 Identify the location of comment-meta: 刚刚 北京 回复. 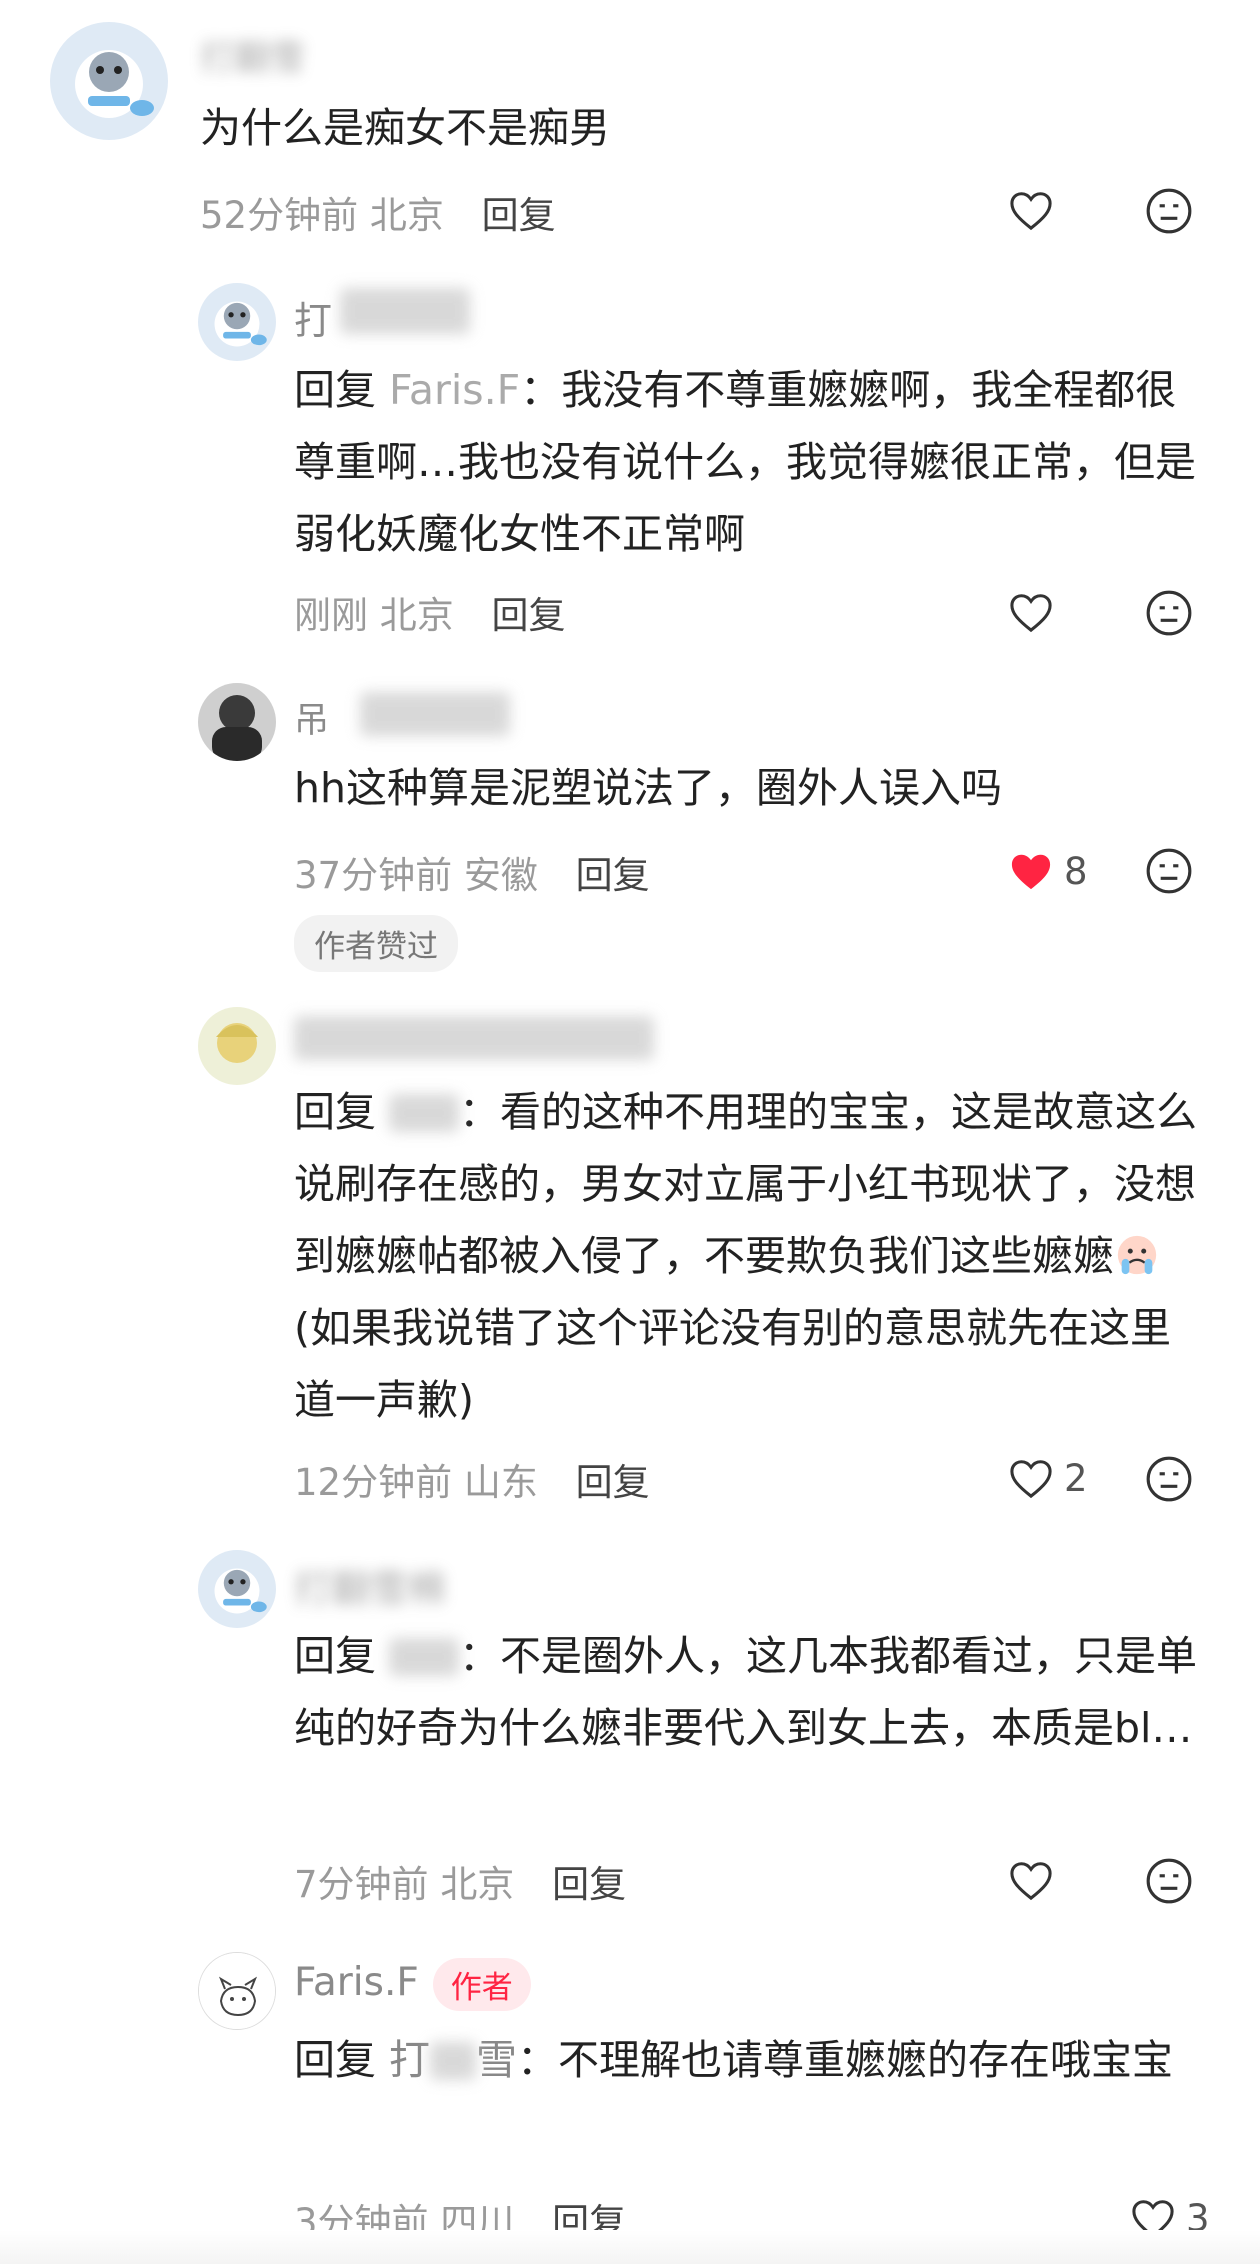
(430, 612).